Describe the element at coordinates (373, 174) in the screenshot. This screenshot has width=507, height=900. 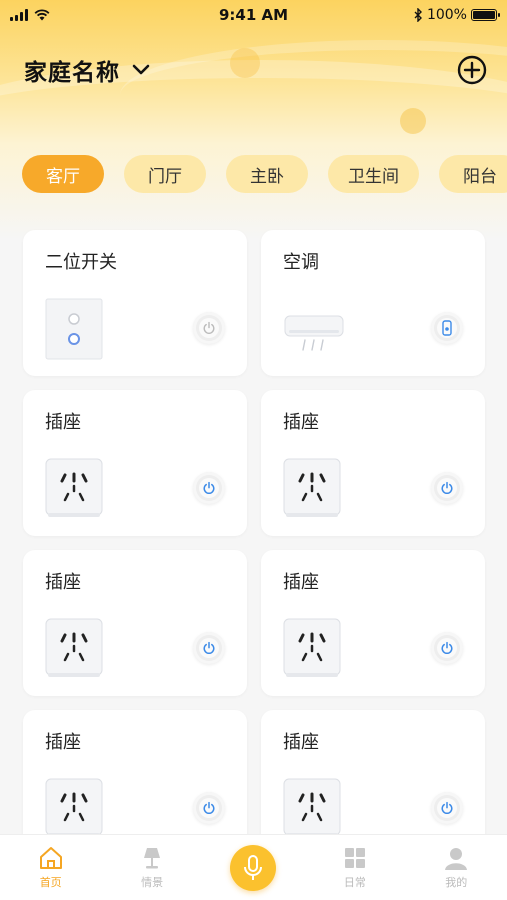
I see `tab-room: 卫生间` at that location.